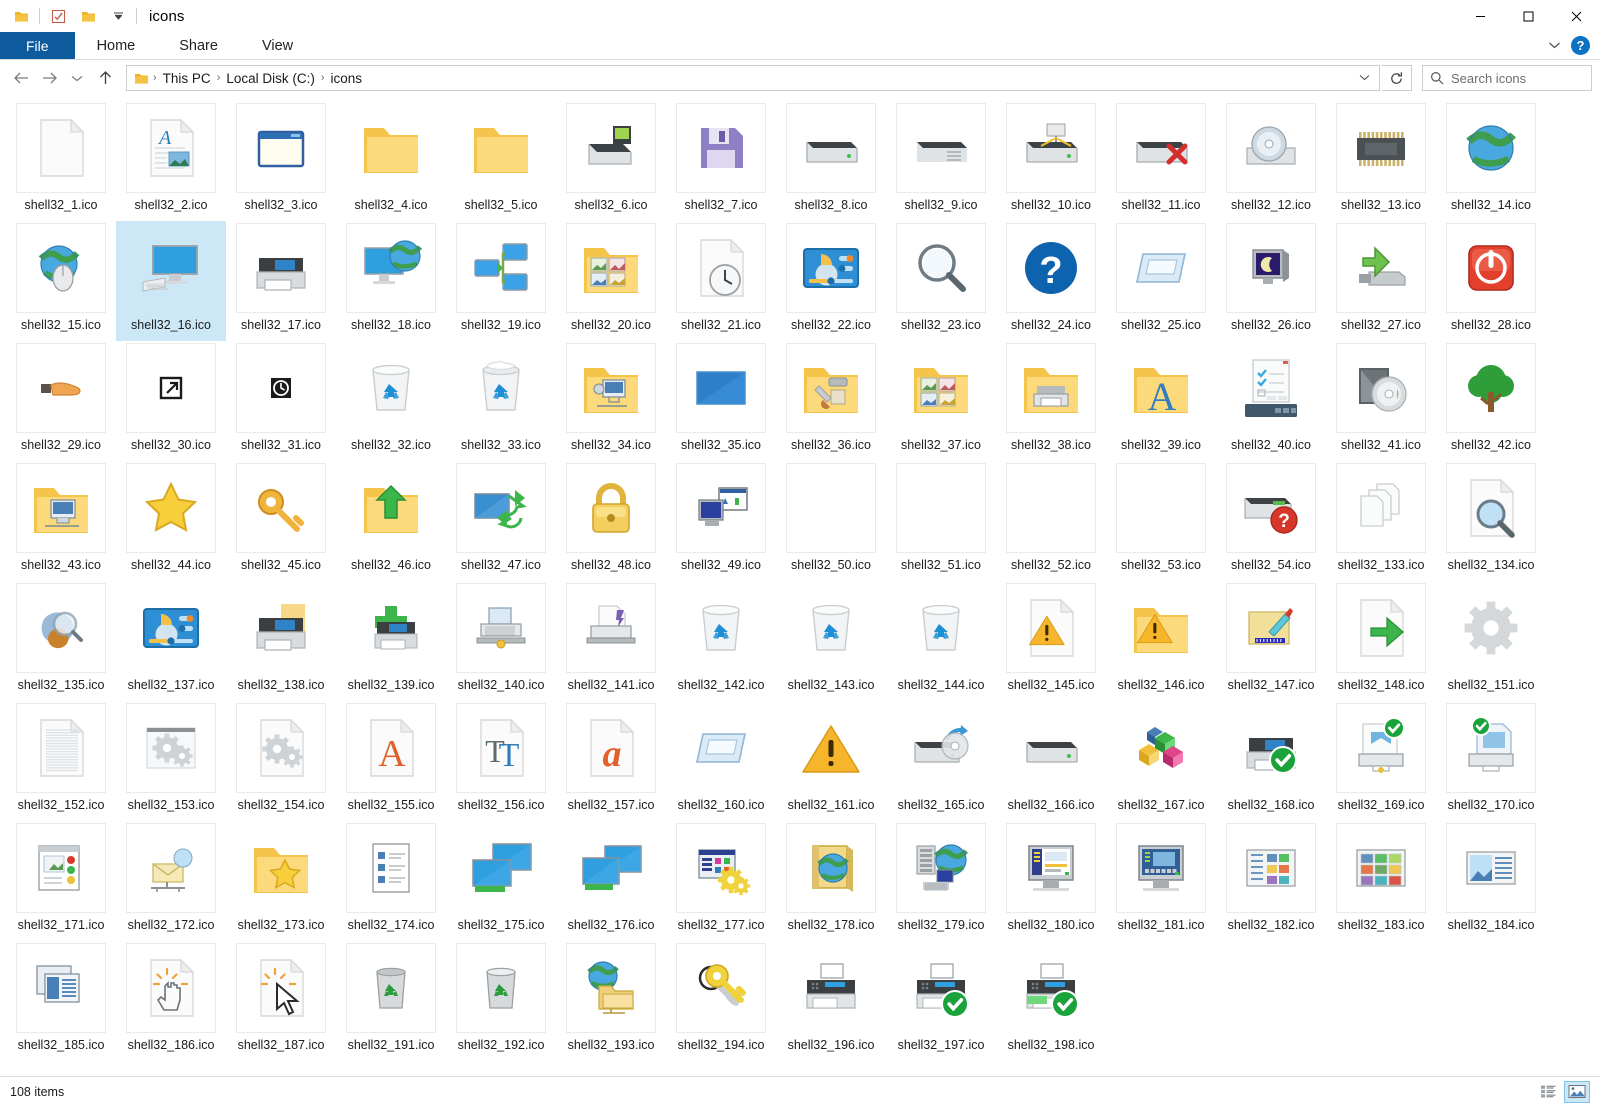 Image resolution: width=1600 pixels, height=1106 pixels. What do you see at coordinates (1381, 281) in the screenshot?
I see `file-item: shell32_27.ico` at bounding box center [1381, 281].